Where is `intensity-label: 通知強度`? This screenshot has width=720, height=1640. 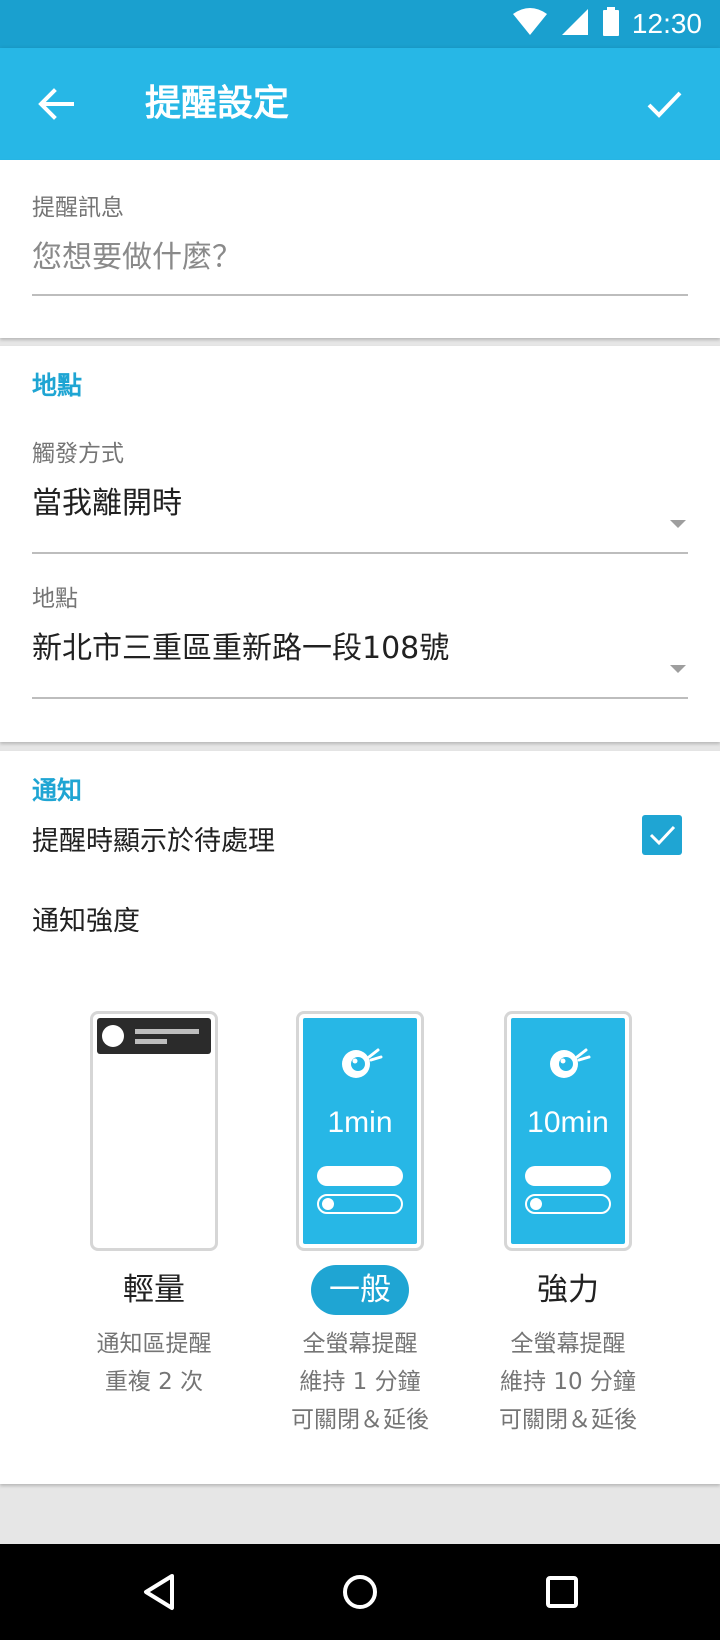 intensity-label: 通知強度 is located at coordinates (86, 921).